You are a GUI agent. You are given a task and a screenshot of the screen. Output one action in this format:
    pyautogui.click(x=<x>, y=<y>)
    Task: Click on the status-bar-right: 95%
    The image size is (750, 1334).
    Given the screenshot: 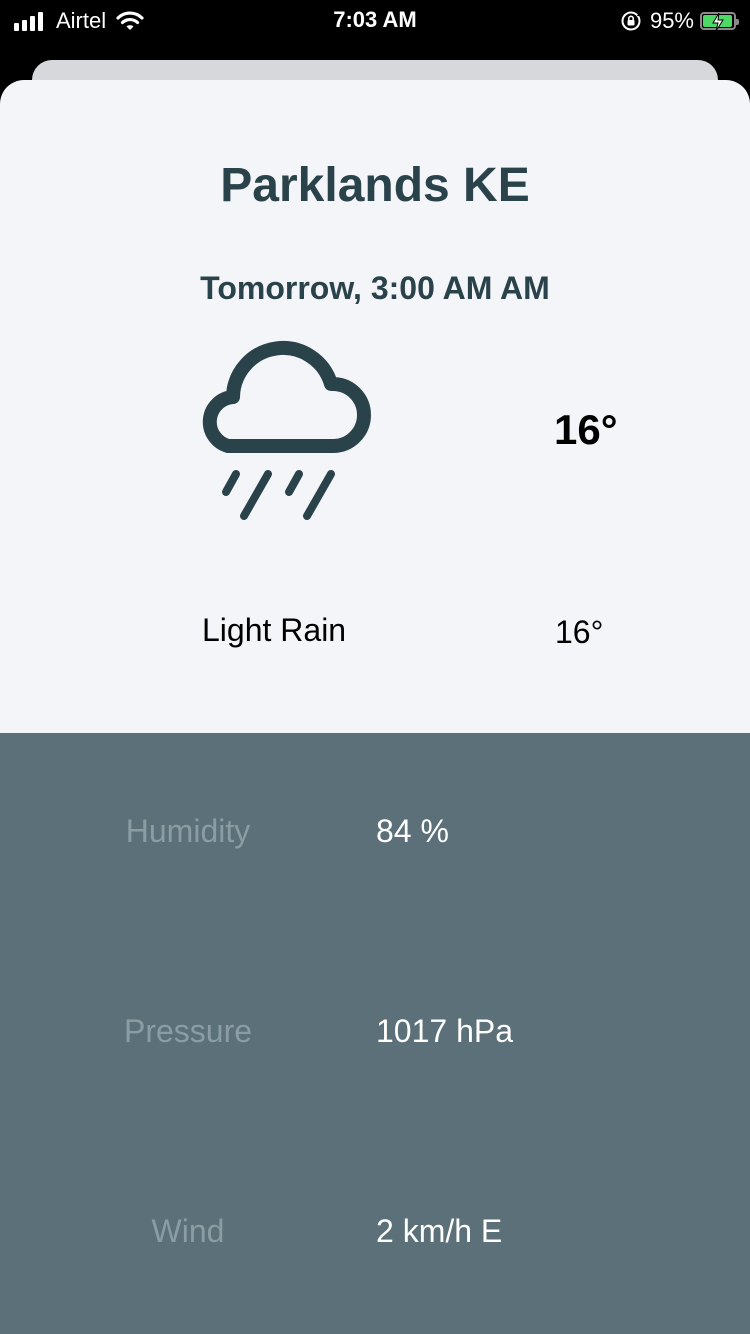 What is the action you would take?
    pyautogui.click(x=679, y=21)
    